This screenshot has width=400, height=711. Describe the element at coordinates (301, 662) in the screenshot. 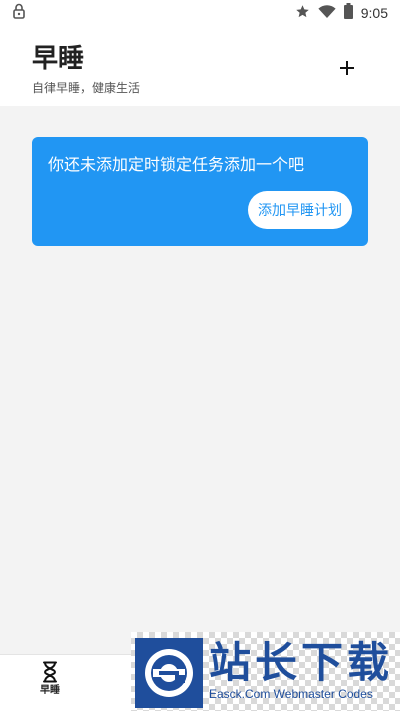

I see `watermark-title: 站长下载` at that location.